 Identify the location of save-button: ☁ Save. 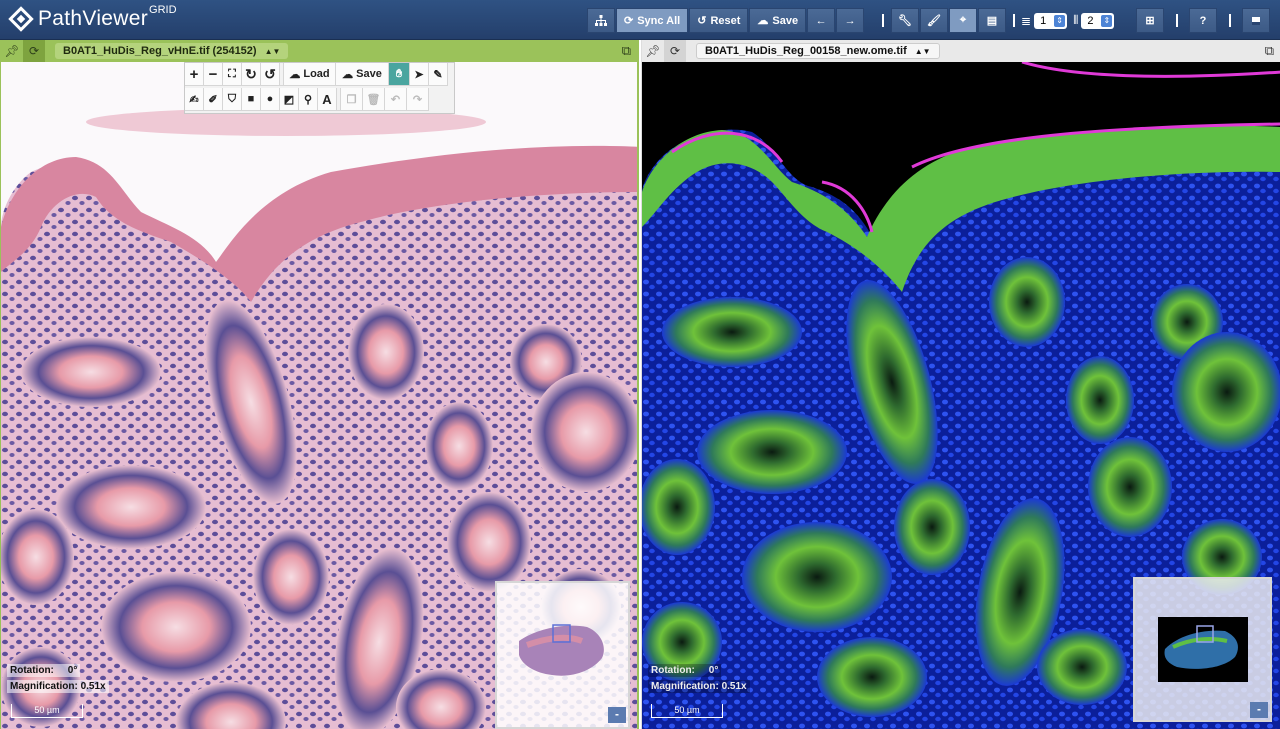
(778, 20).